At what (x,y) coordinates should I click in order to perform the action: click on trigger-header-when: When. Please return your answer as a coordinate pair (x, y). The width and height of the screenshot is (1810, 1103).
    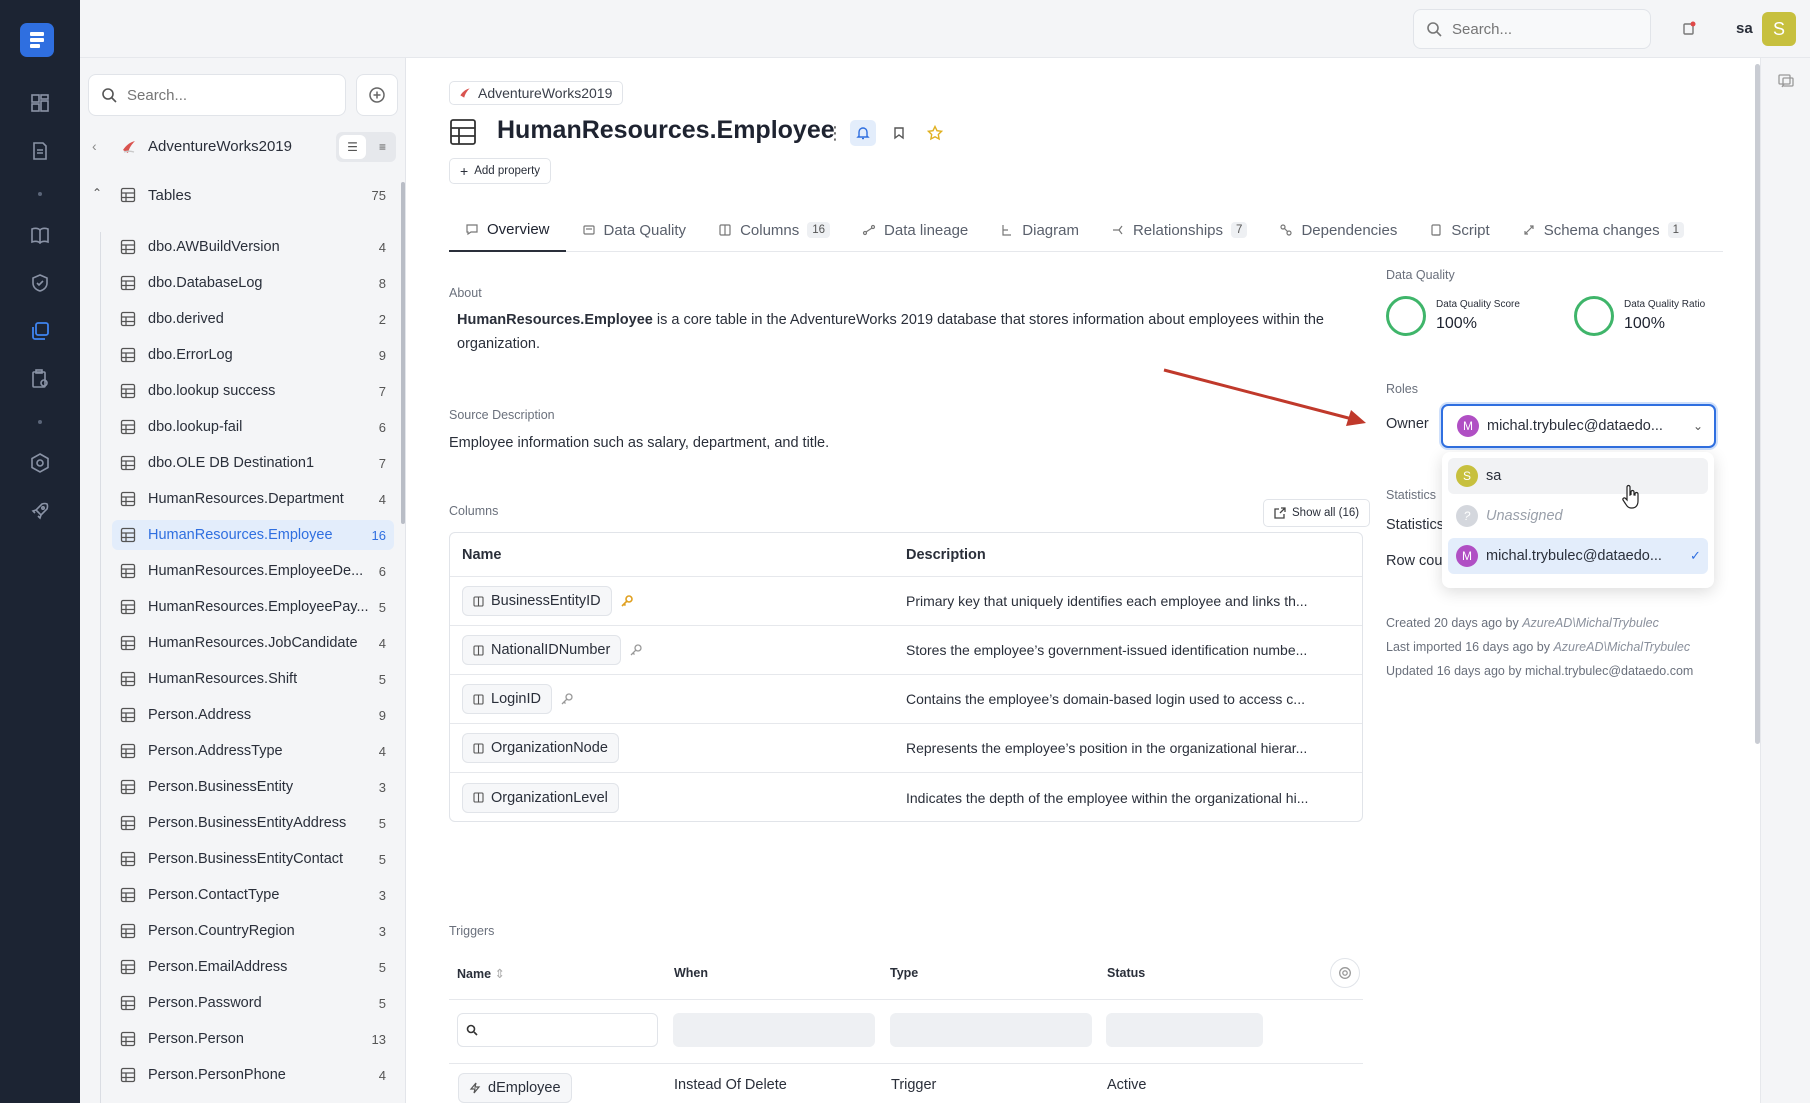
    Looking at the image, I should click on (691, 973).